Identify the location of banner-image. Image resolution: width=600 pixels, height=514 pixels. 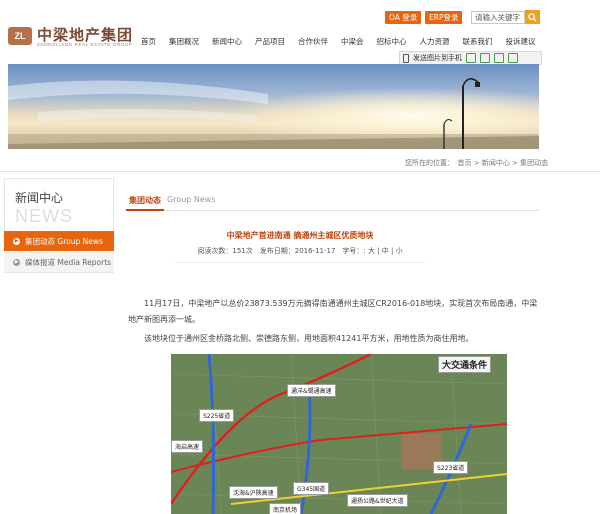
(273, 106).